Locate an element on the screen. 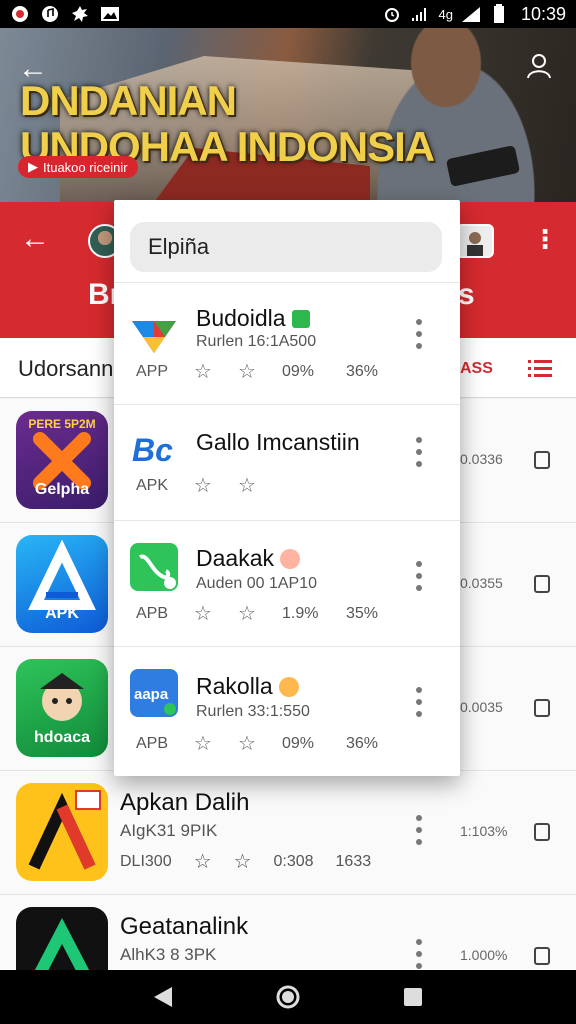  badge-icon: ▶ is located at coordinates (33, 166).